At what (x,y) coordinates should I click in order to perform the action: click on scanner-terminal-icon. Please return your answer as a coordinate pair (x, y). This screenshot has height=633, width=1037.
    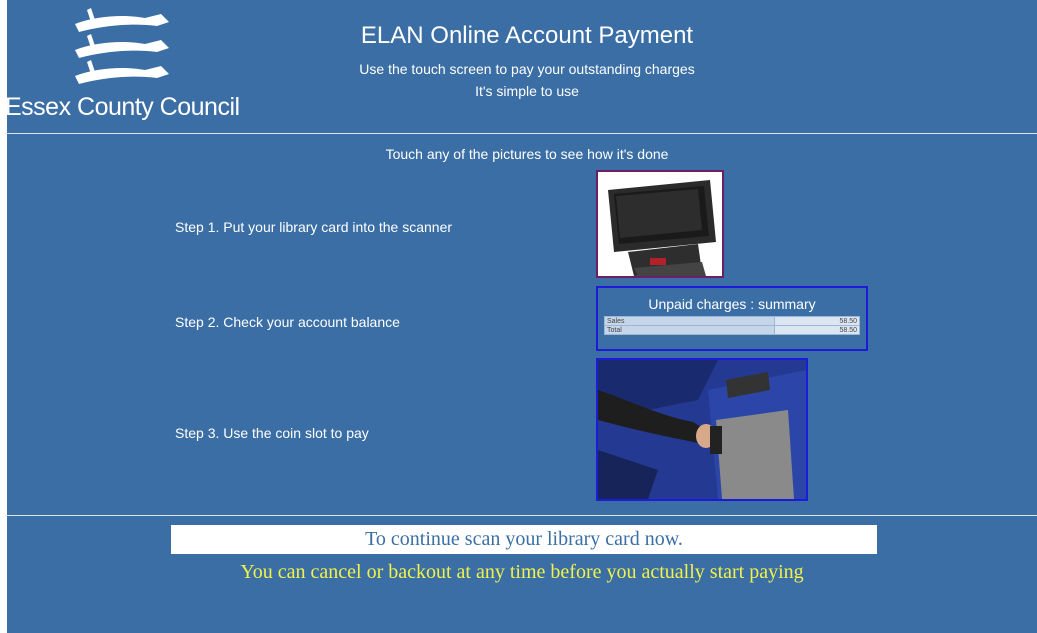
    Looking at the image, I should click on (660, 224).